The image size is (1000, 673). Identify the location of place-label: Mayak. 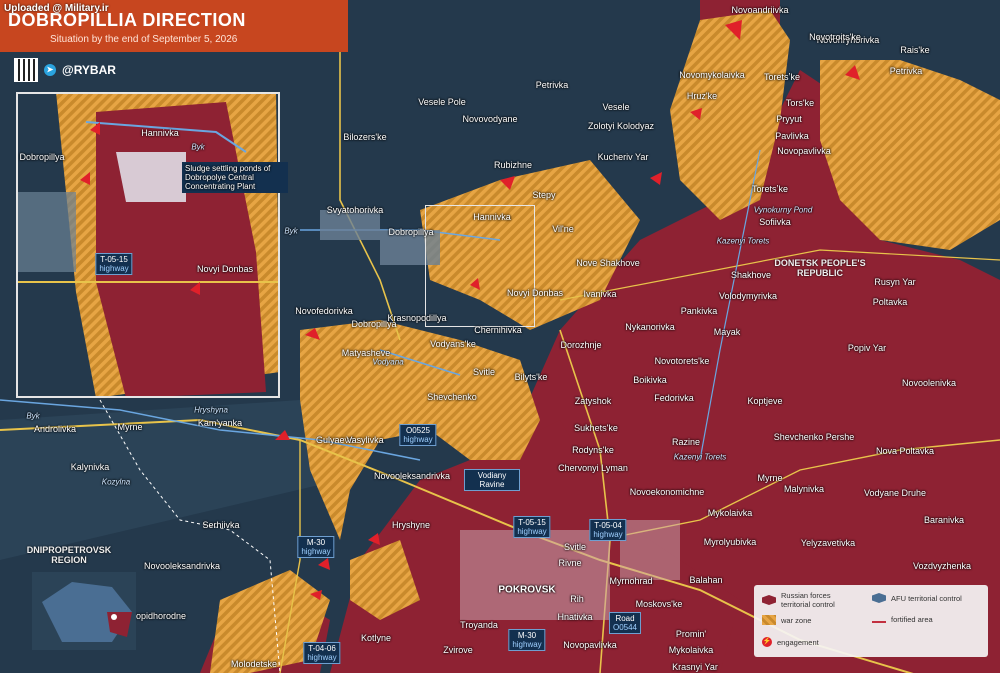
(727, 332).